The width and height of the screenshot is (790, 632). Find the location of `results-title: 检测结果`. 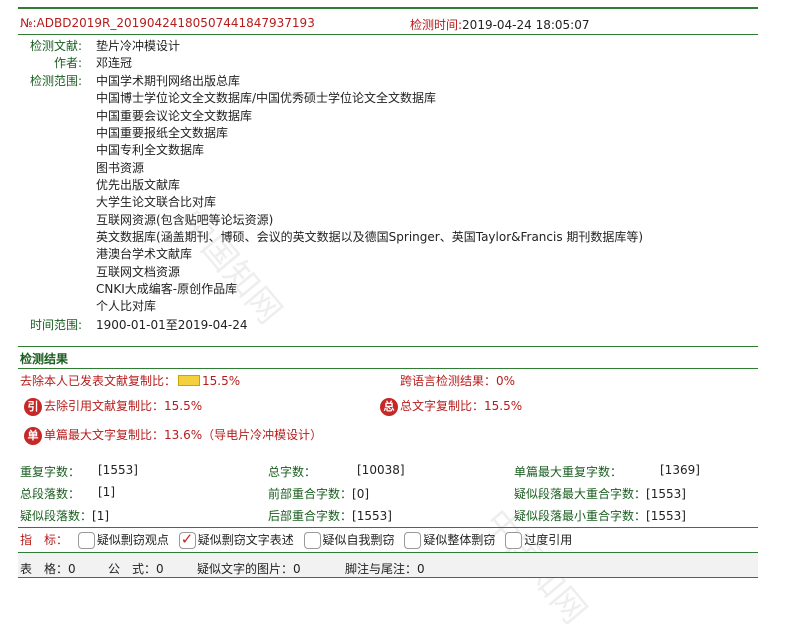

results-title: 检测结果 is located at coordinates (44, 359).